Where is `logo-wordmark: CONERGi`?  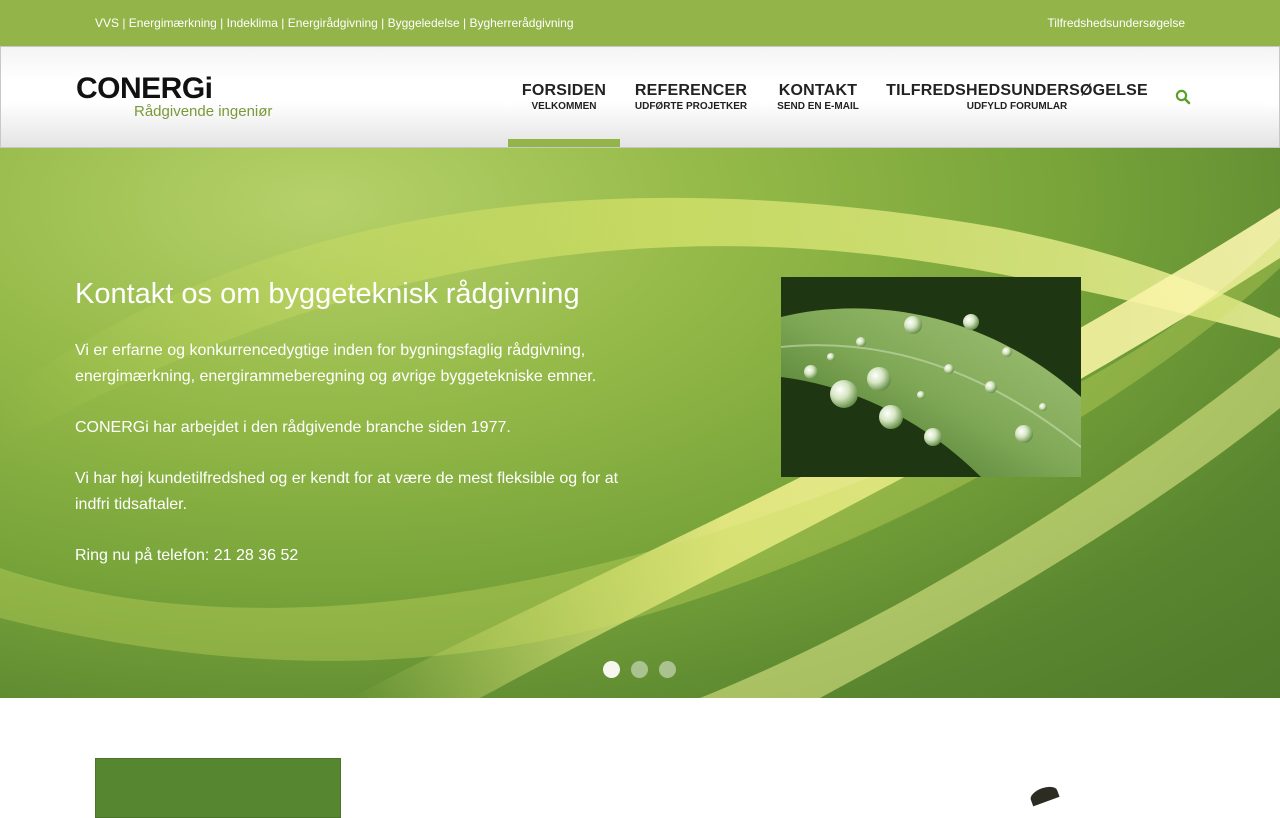
logo-wordmark: CONERGi is located at coordinates (144, 88).